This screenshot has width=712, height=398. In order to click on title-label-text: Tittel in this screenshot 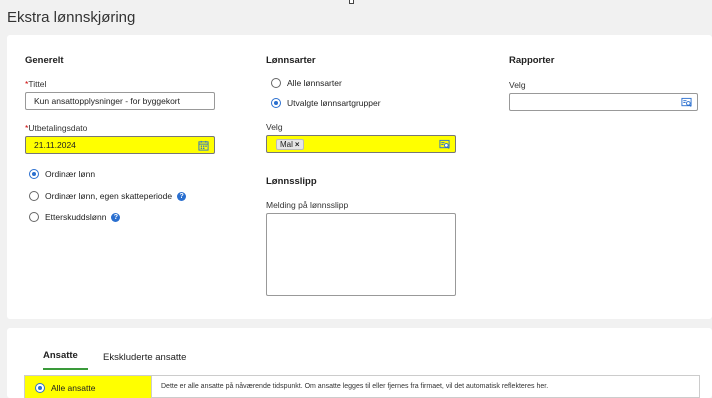, I will do `click(37, 84)`.